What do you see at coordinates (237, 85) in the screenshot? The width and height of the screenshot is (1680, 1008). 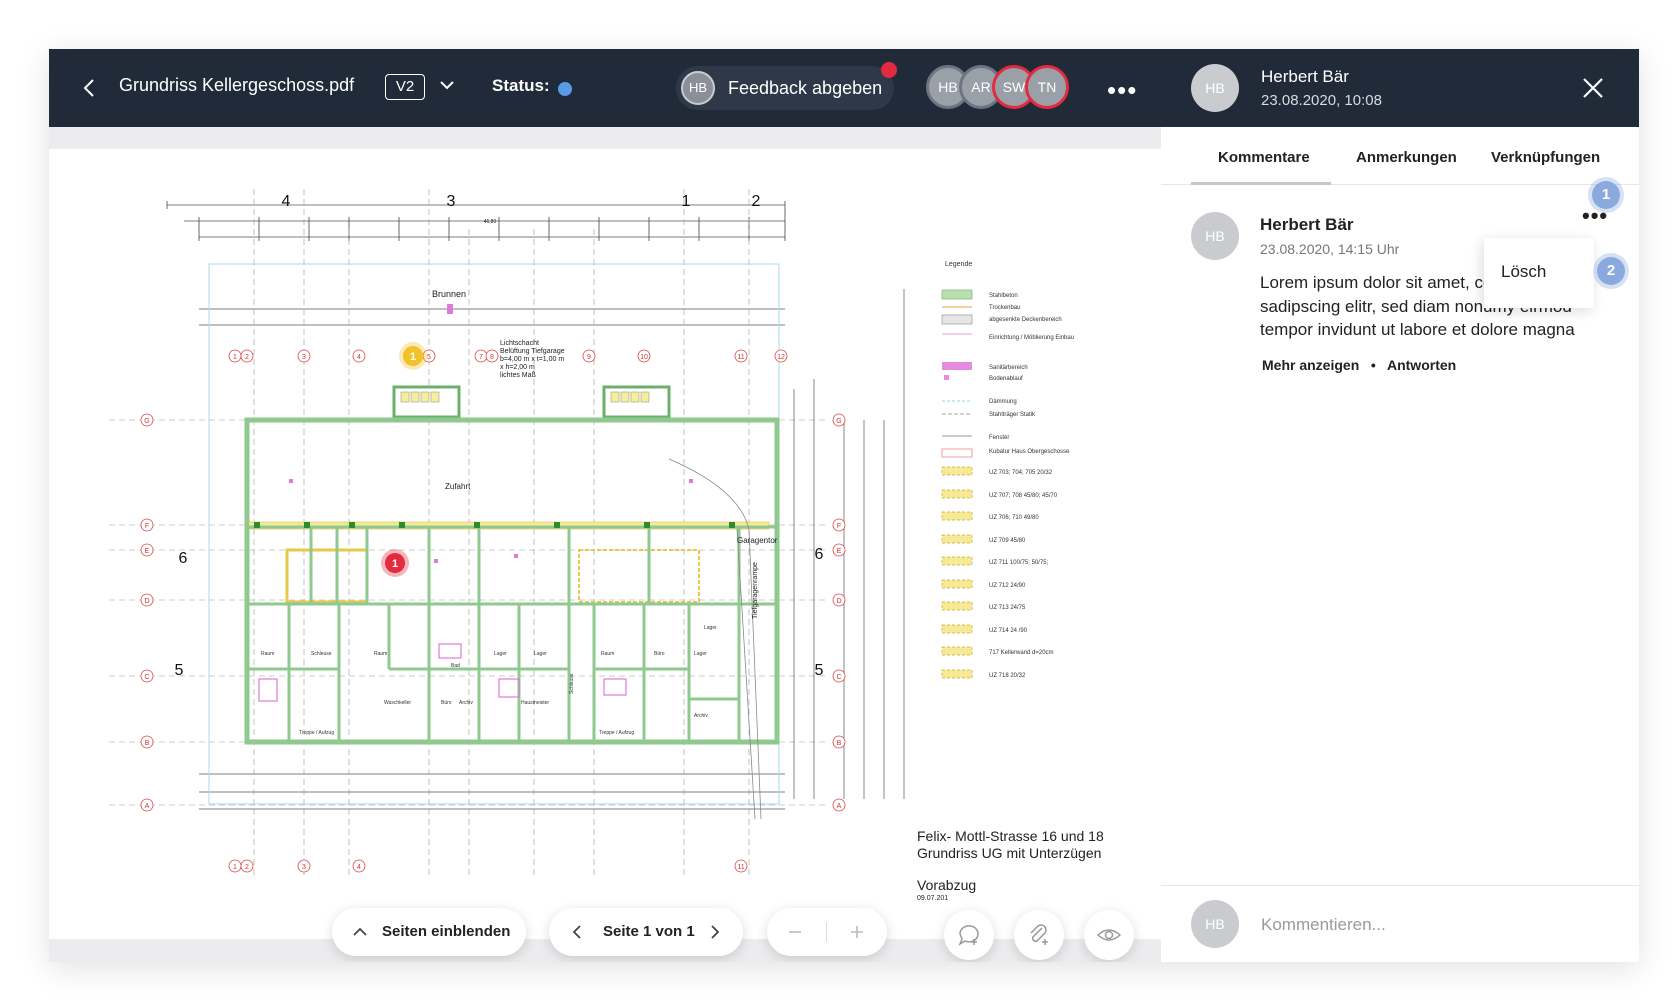 I see `document-filename: Grundriss Kellergeschoss.pdf` at bounding box center [237, 85].